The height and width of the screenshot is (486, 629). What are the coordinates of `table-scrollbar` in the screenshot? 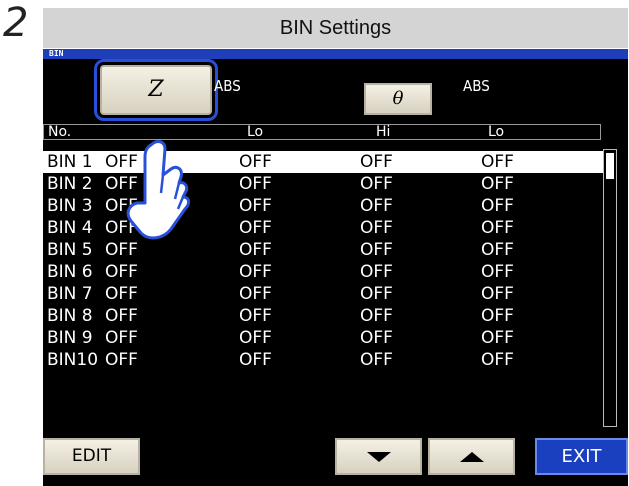 It's located at (610, 288).